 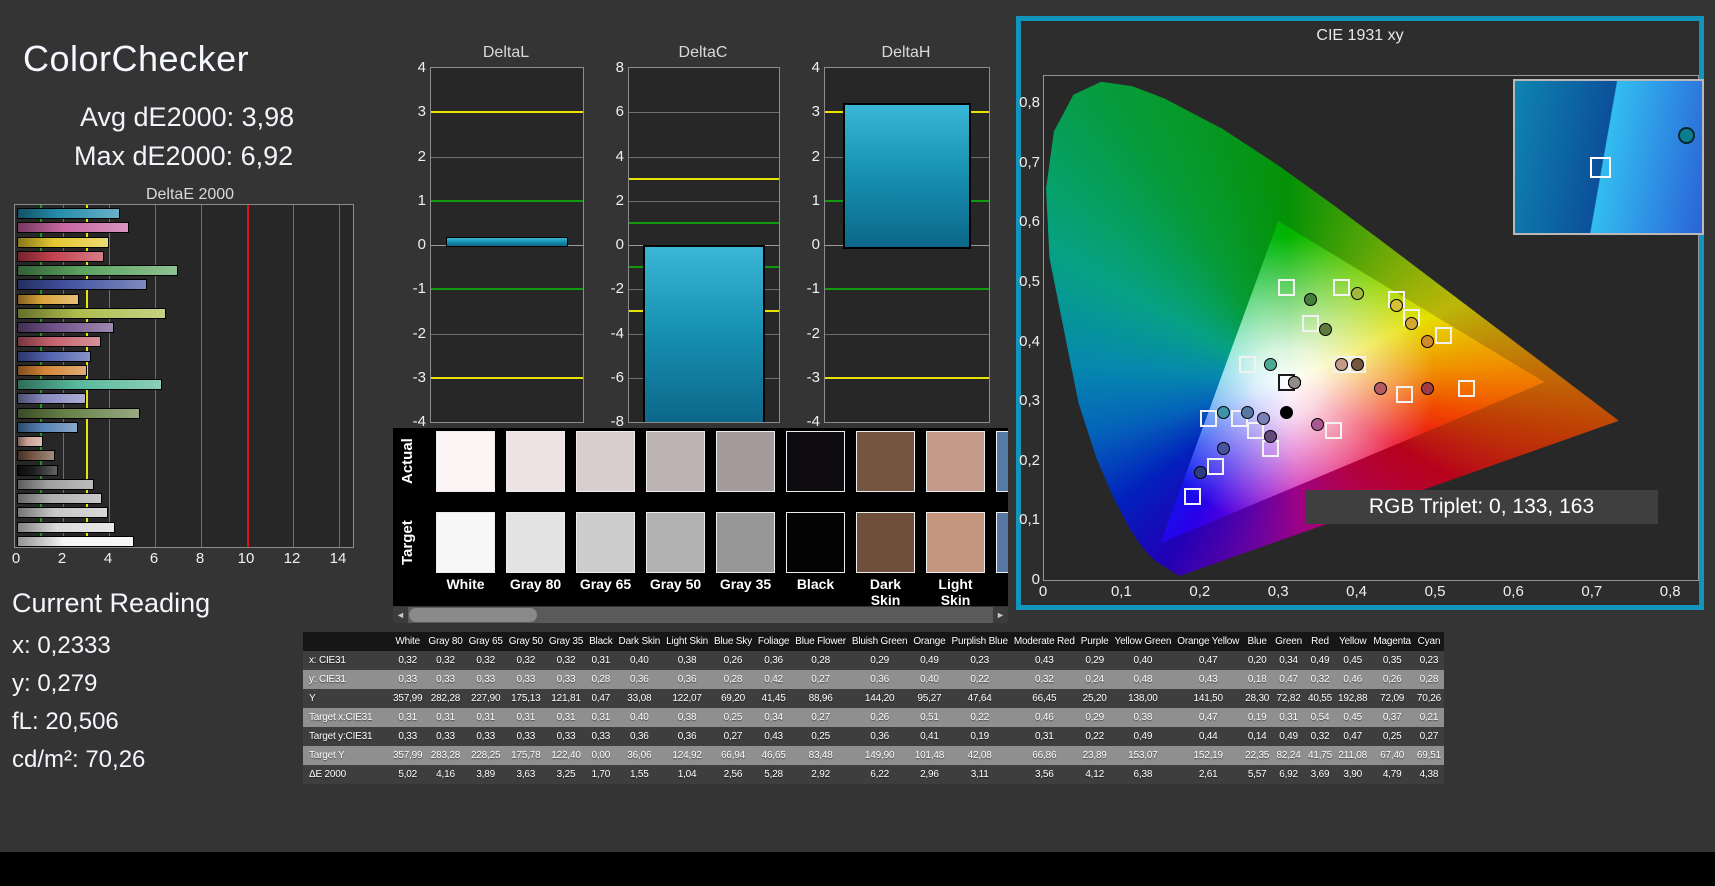 I want to click on table-cell: 283,28, so click(x=445, y=755).